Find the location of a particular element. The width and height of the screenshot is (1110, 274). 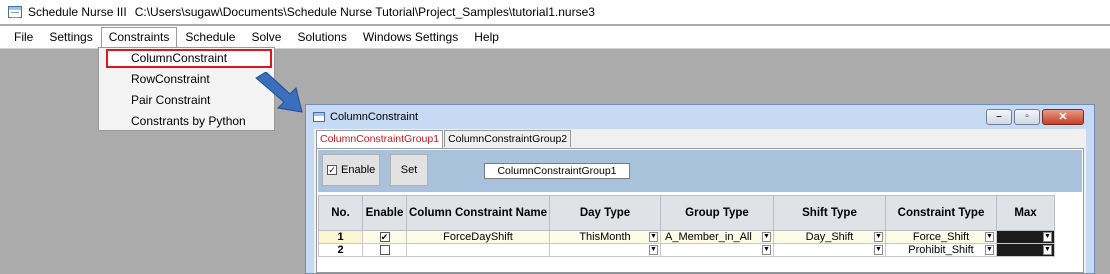

close-icon: ✕ is located at coordinates (1063, 117).